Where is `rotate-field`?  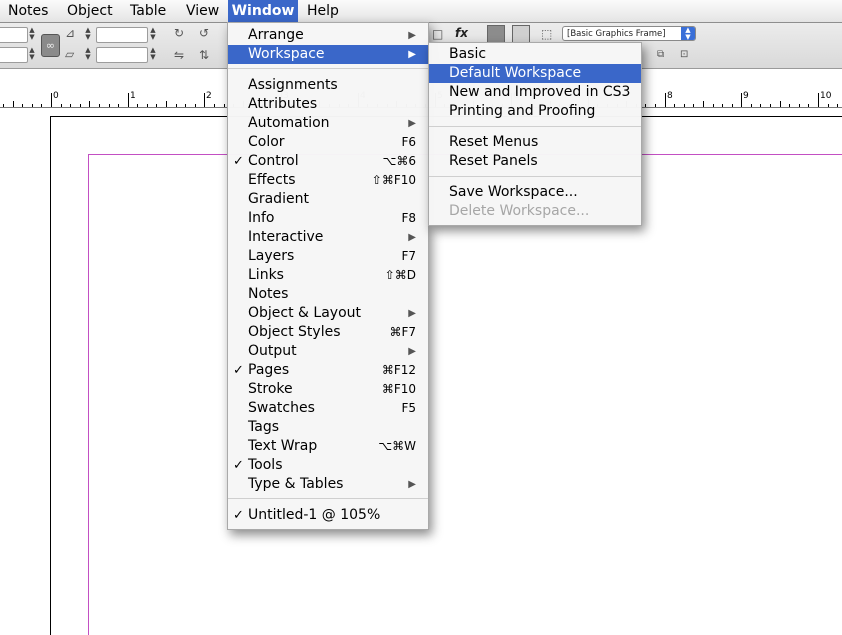 rotate-field is located at coordinates (122, 35).